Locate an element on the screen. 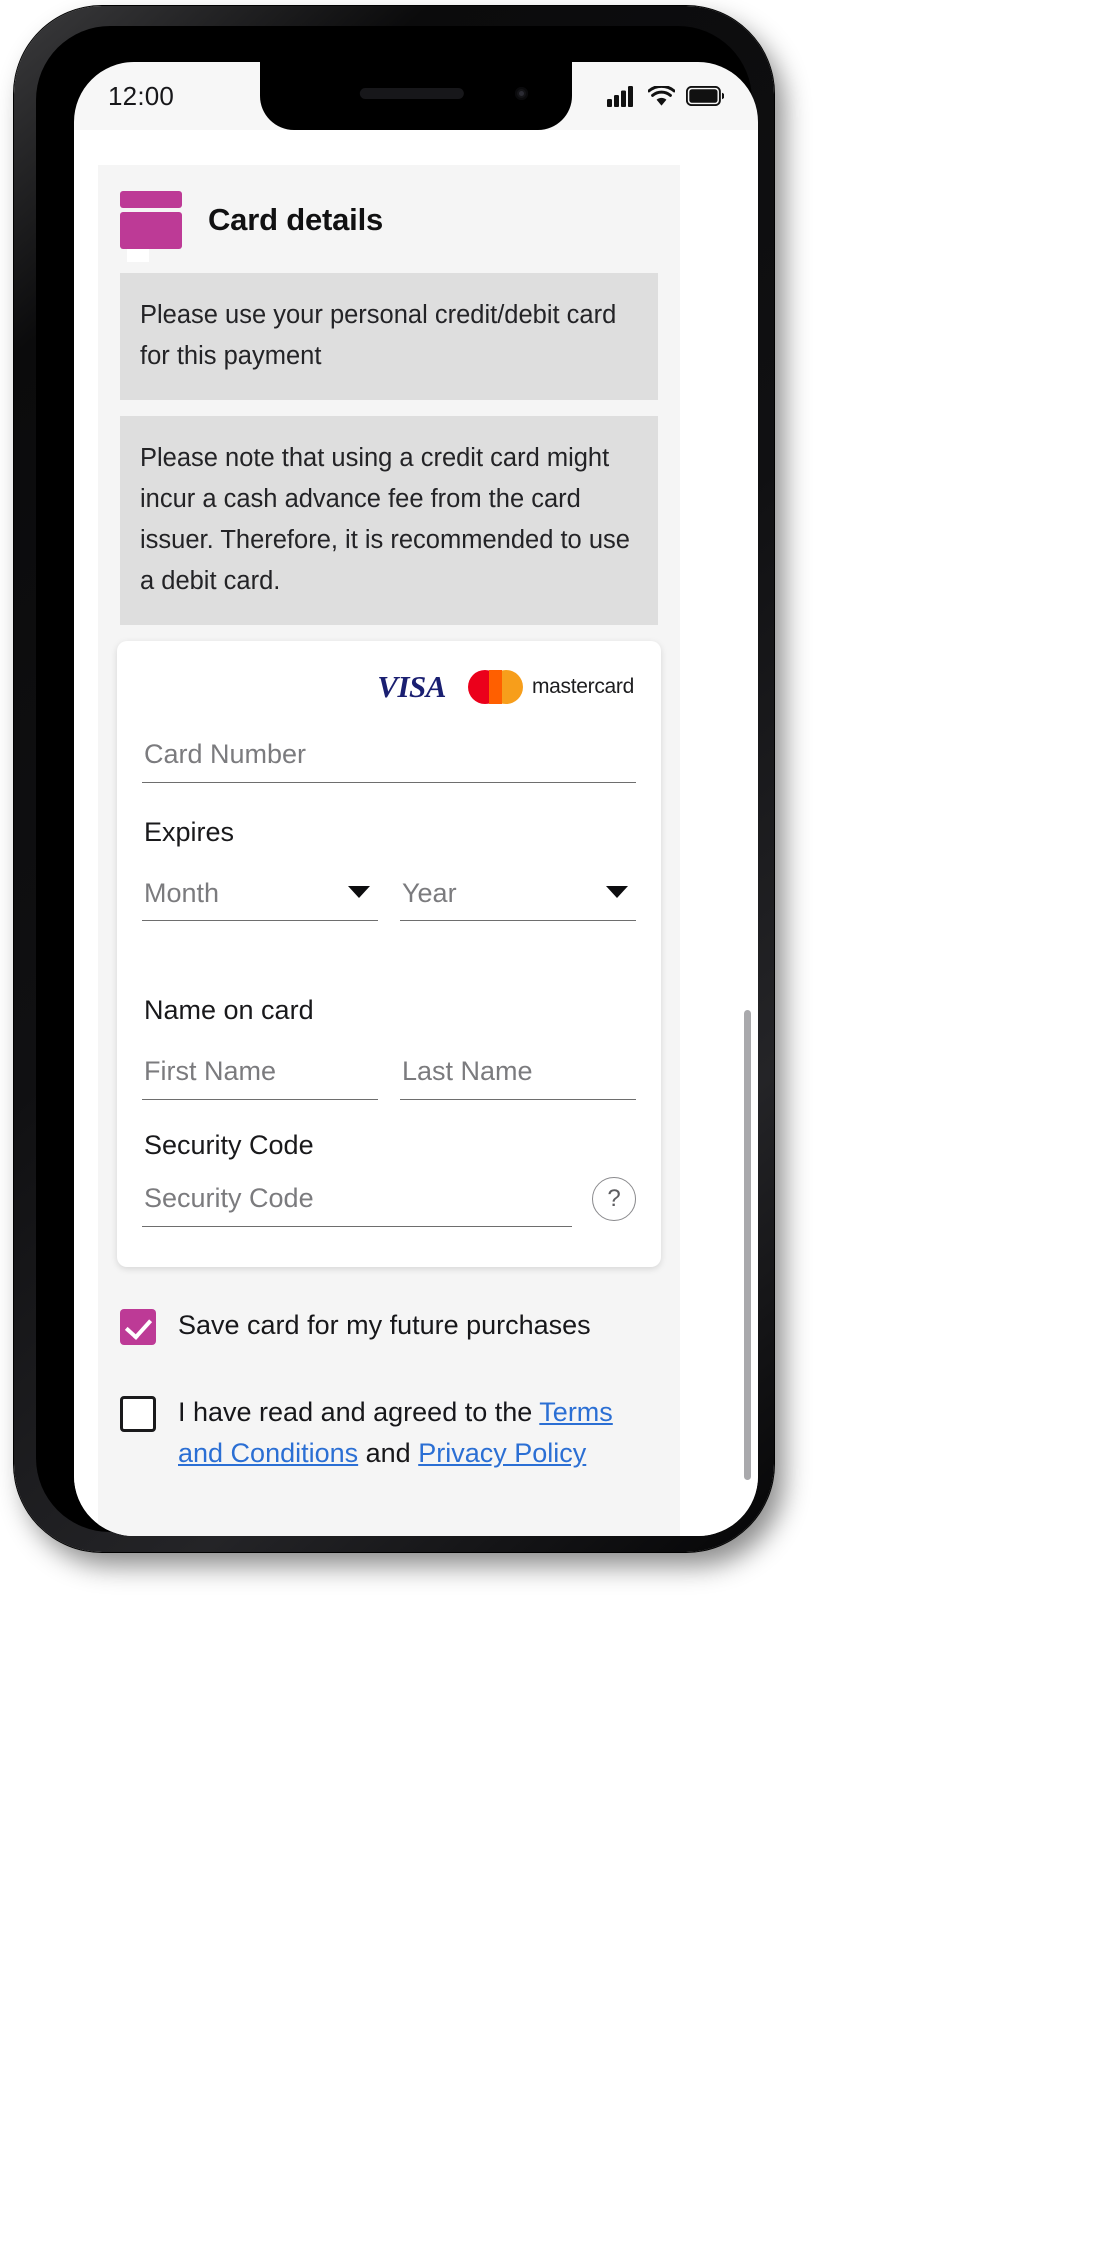  mastercard-overlap is located at coordinates (495, 686).